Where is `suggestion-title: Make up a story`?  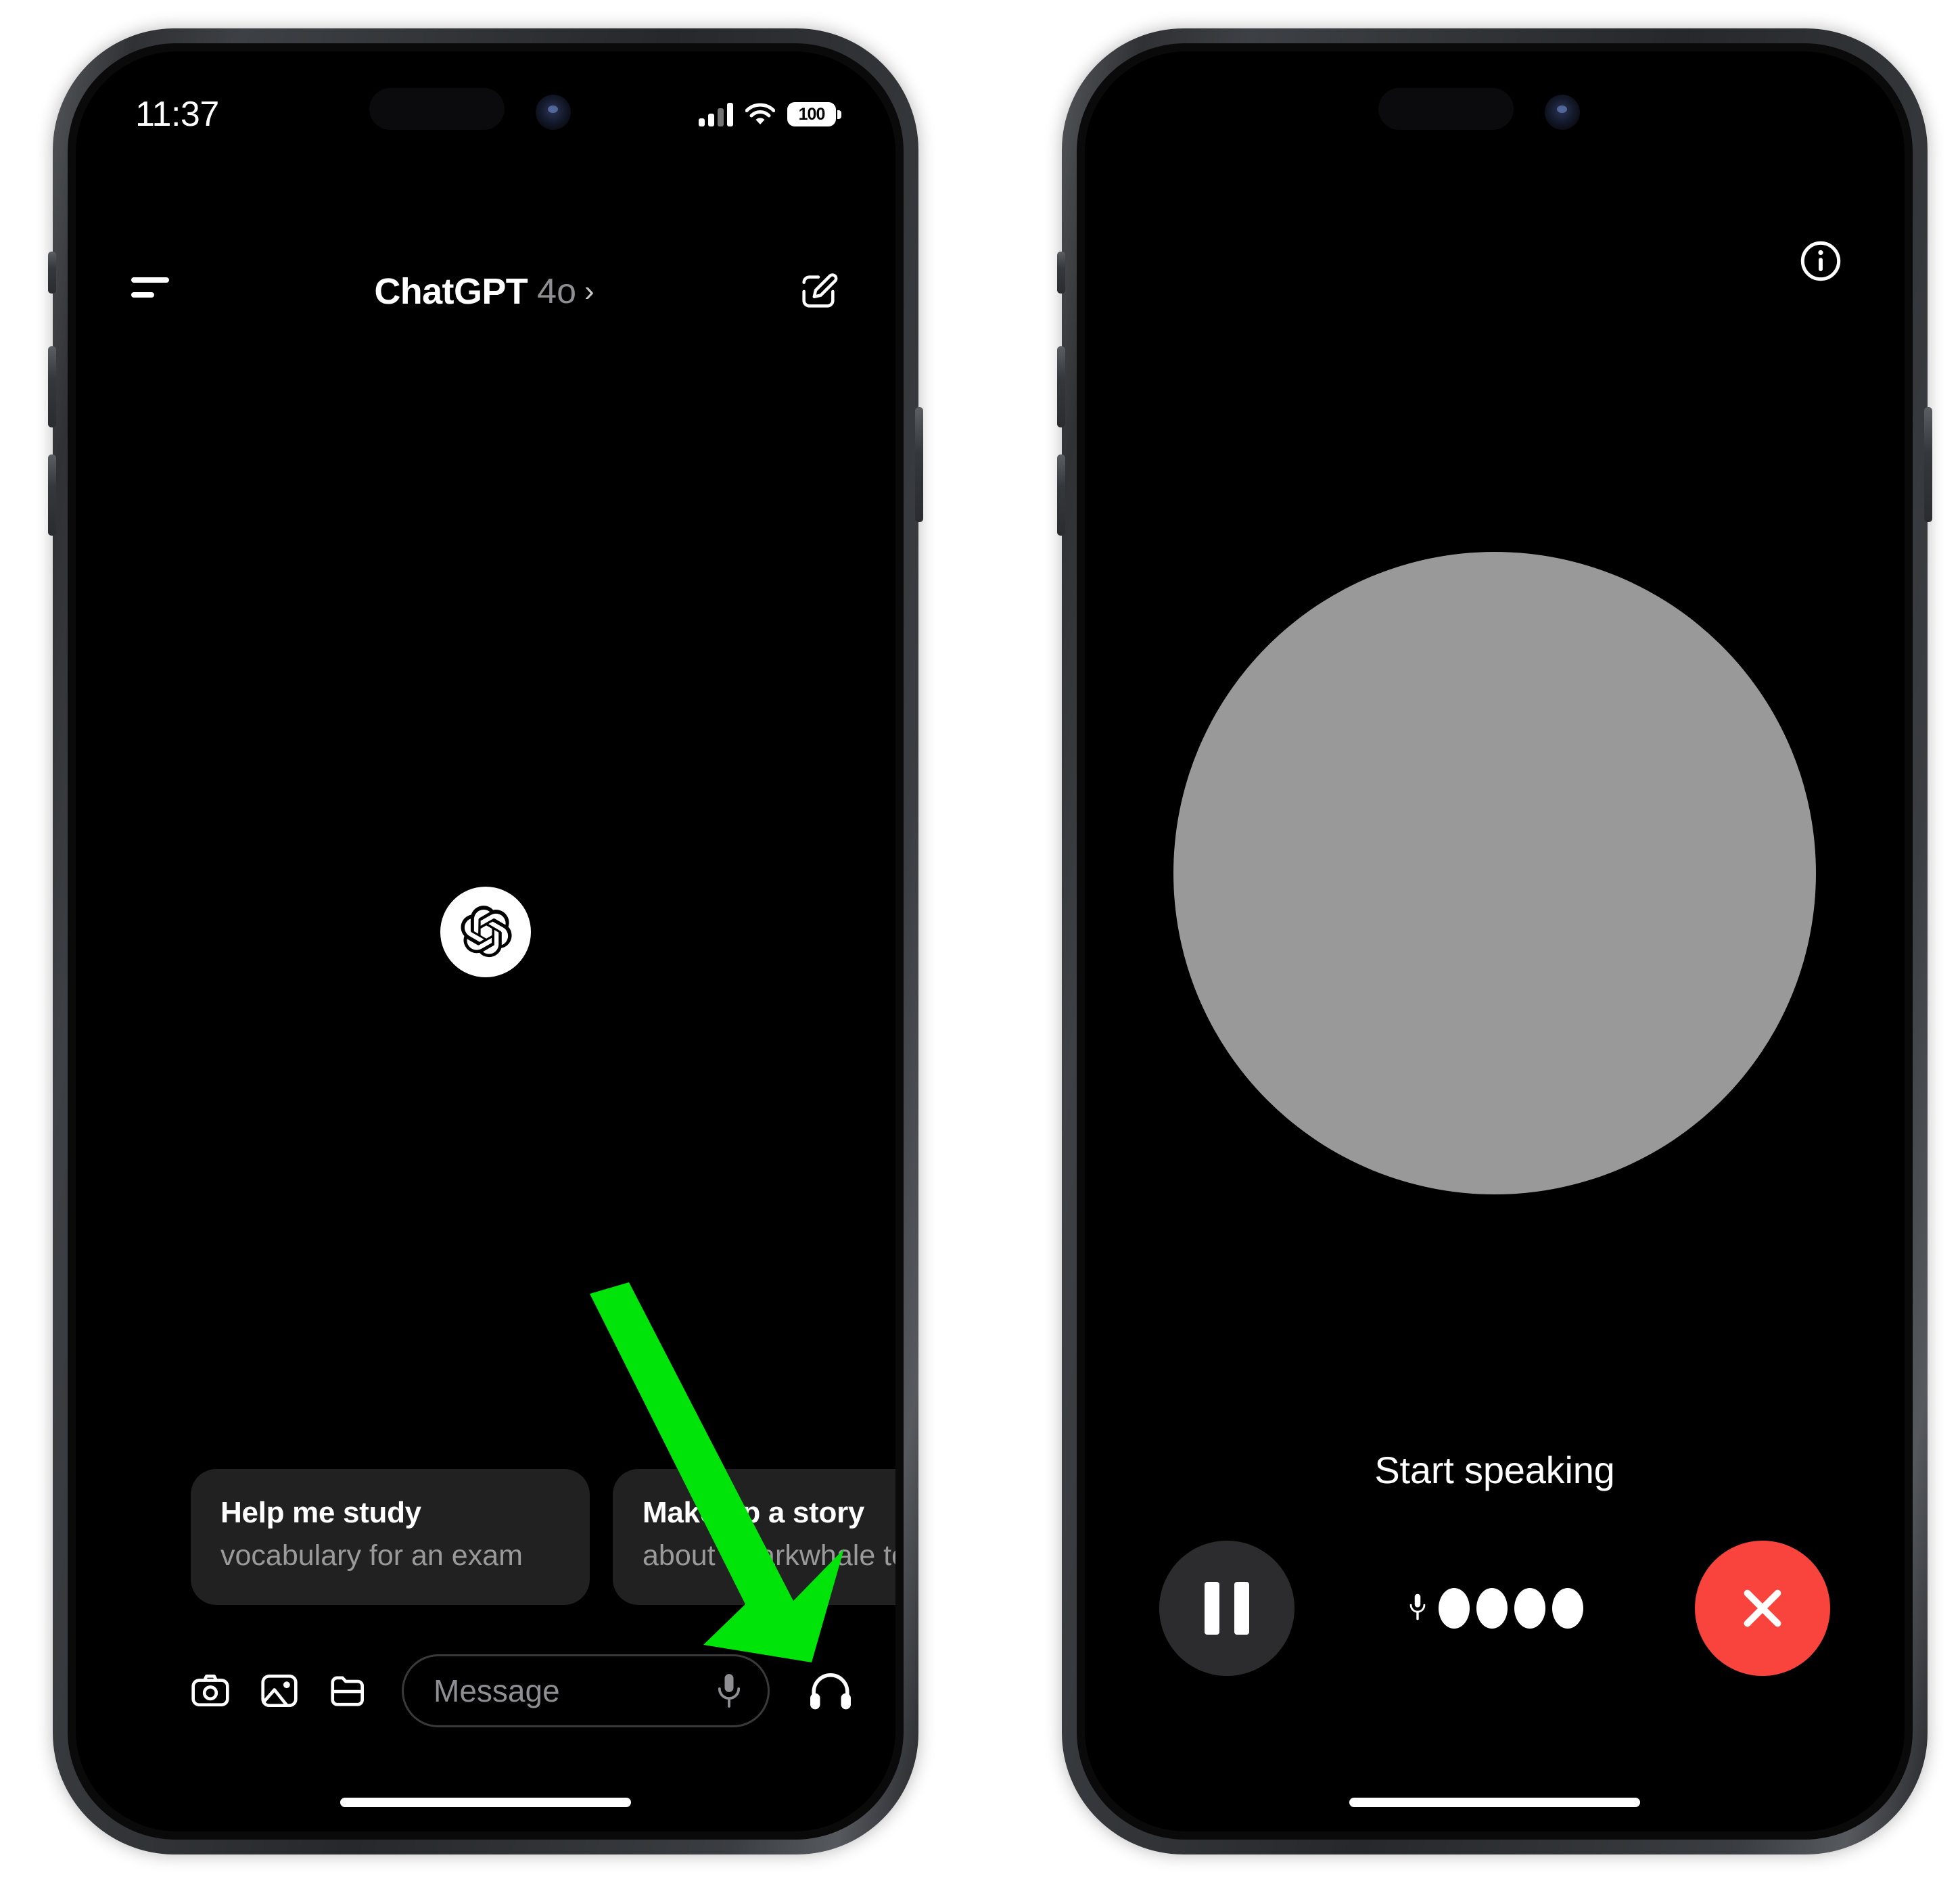
suggestion-title: Make up a story is located at coordinates (754, 1512).